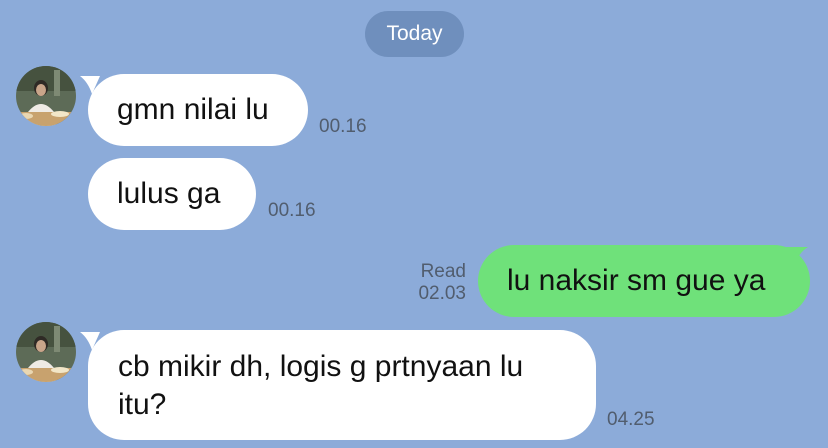 The image size is (828, 448). What do you see at coordinates (644, 281) in the screenshot?
I see `message-bubble-sent: lu naksir sm gue ya` at bounding box center [644, 281].